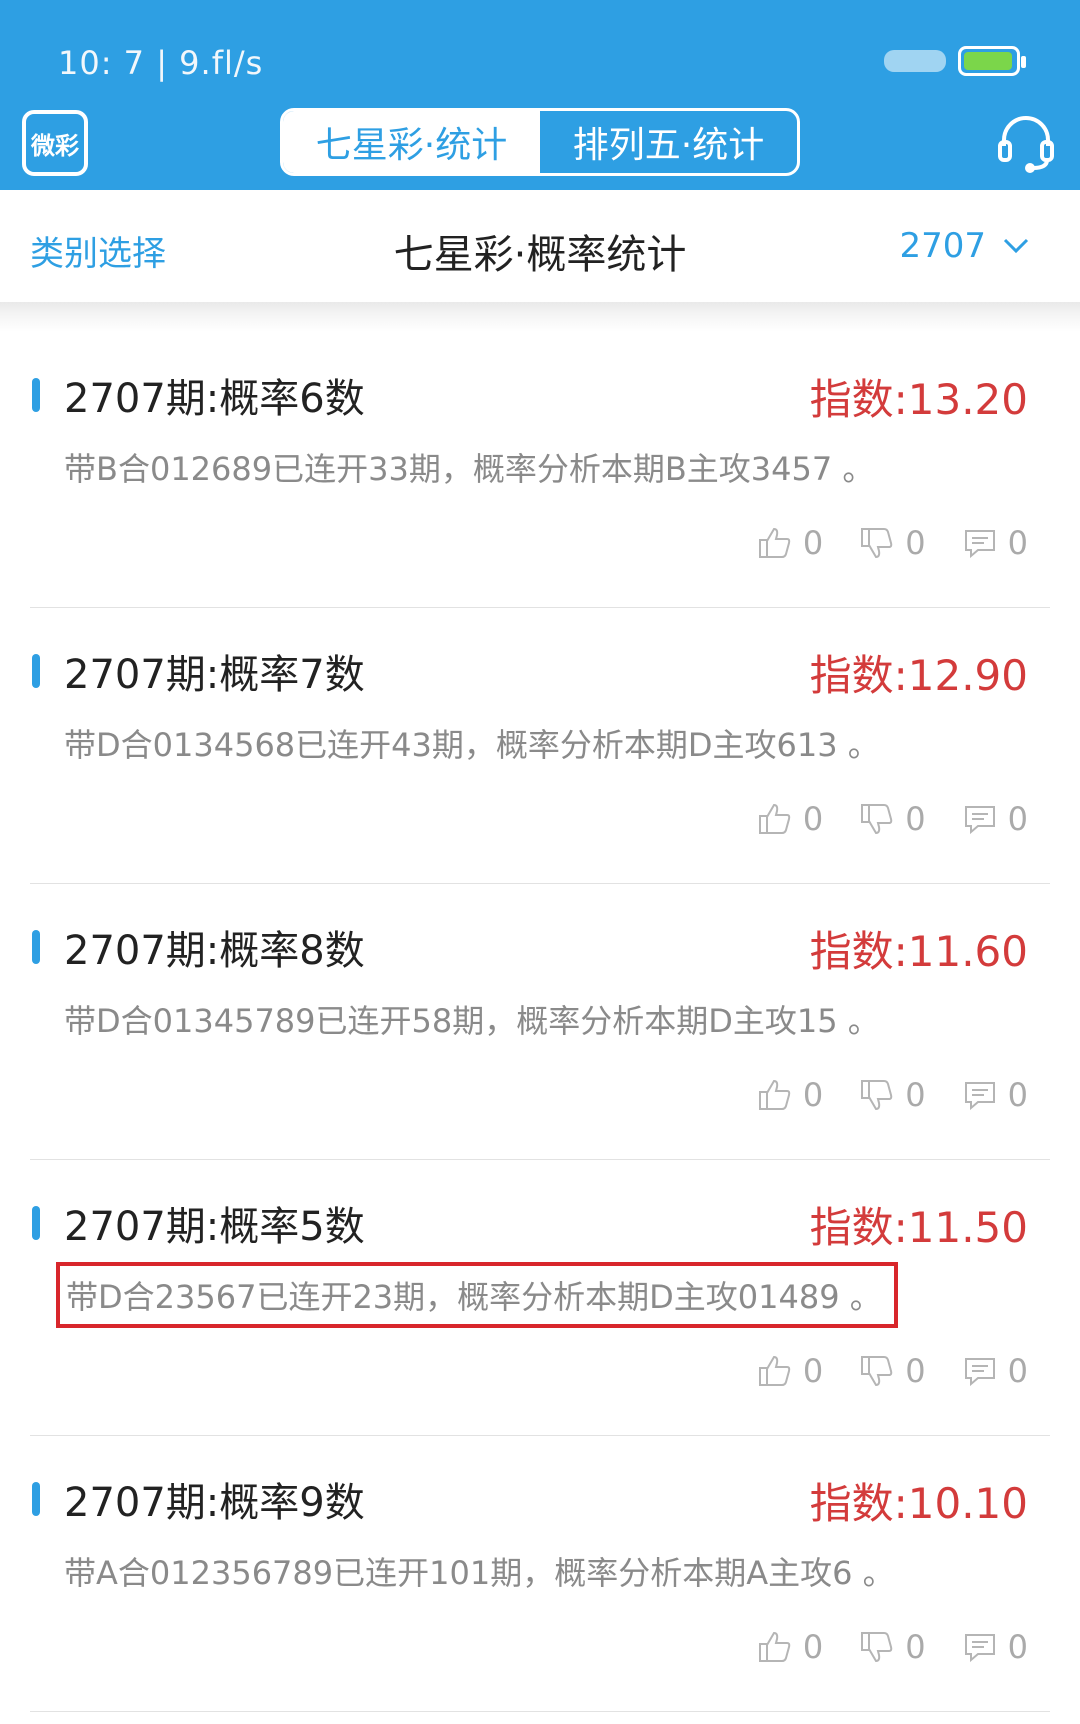  I want to click on issue-dropdown: 2707, so click(964, 246).